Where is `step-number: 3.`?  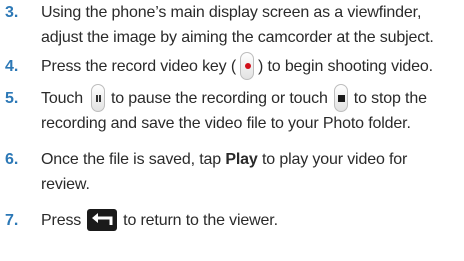
step-number: 3. is located at coordinates (12, 12).